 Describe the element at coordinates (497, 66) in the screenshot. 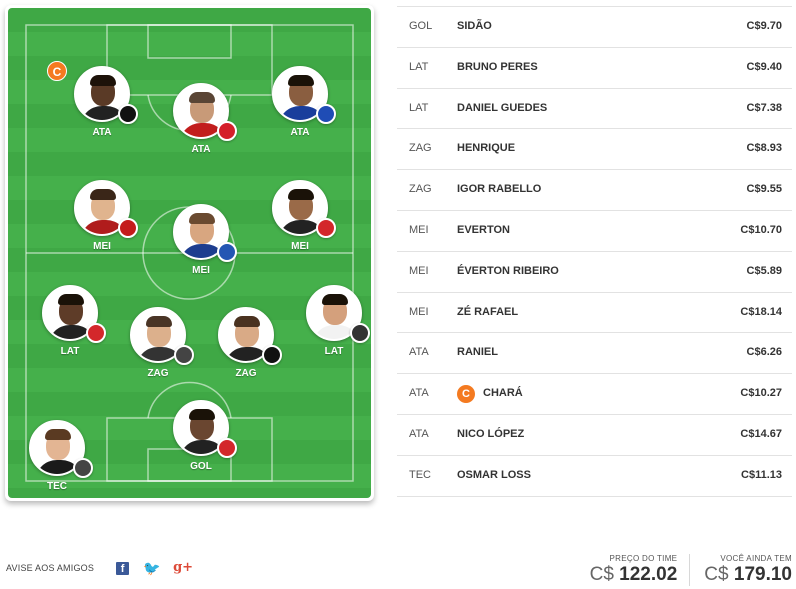

I see `row-player-name: BRUNO PERES` at that location.